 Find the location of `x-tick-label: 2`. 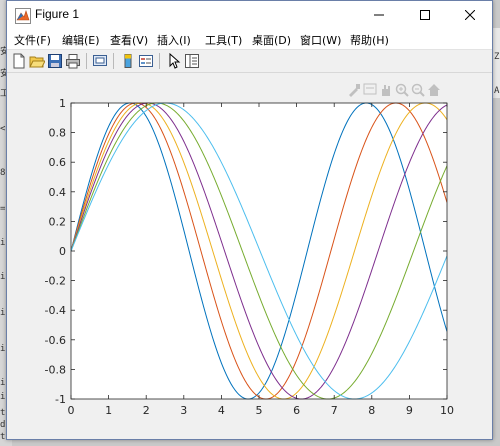

x-tick-label: 2 is located at coordinates (146, 410).